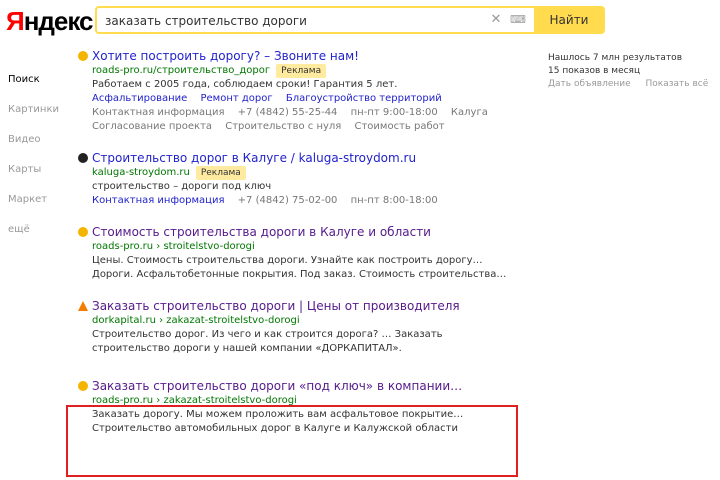  I want to click on nav-item-maps: Карты, so click(43, 170).